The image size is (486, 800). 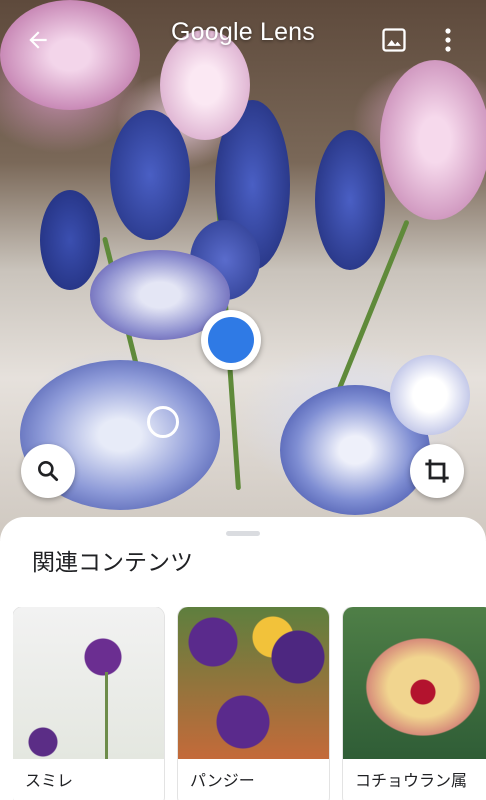 I want to click on result-image-violet, so click(x=88, y=683).